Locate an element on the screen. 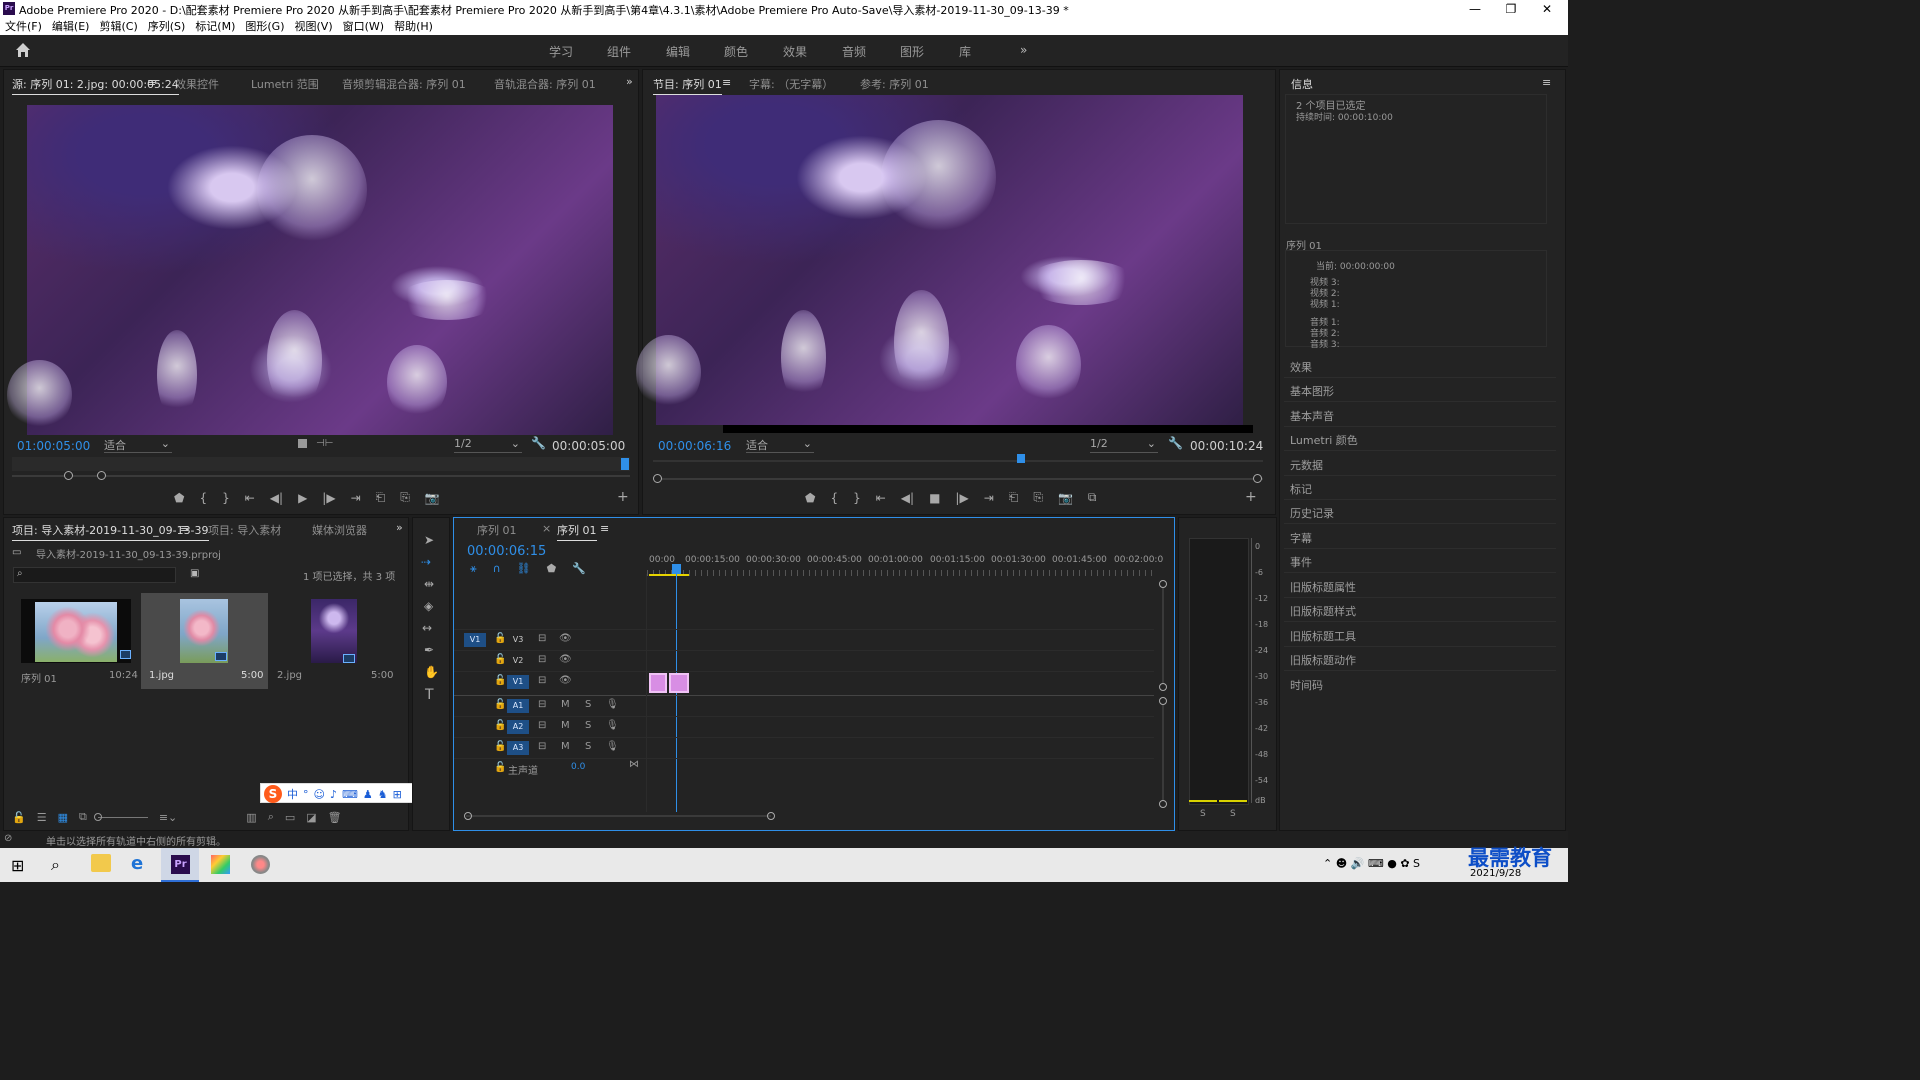  settings-safe-icon is located at coordinates (302, 443).